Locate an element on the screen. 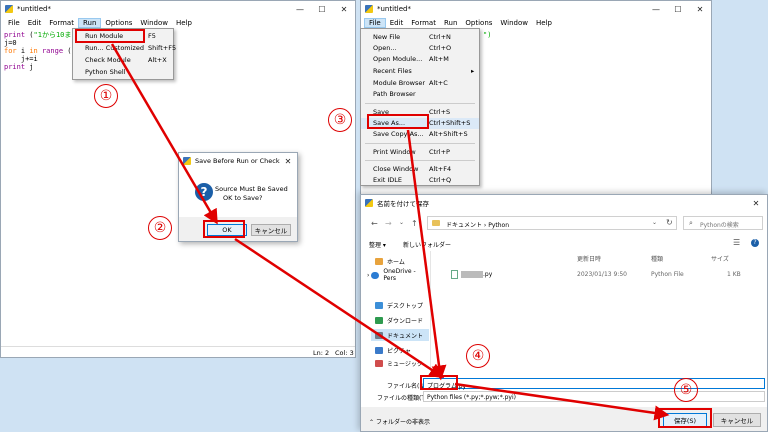 The image size is (768, 432). step-1-marker: ① is located at coordinates (106, 96).